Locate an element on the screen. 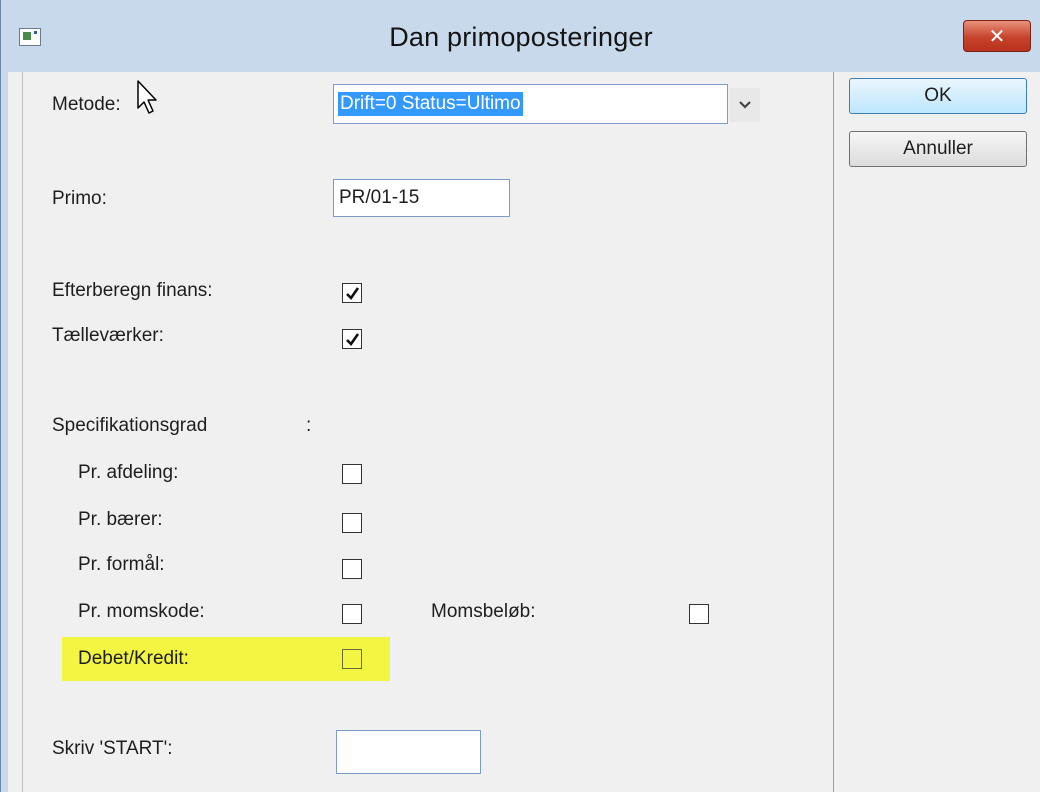 The height and width of the screenshot is (792, 1040). mouse-pointer-icon is located at coordinates (148, 100).